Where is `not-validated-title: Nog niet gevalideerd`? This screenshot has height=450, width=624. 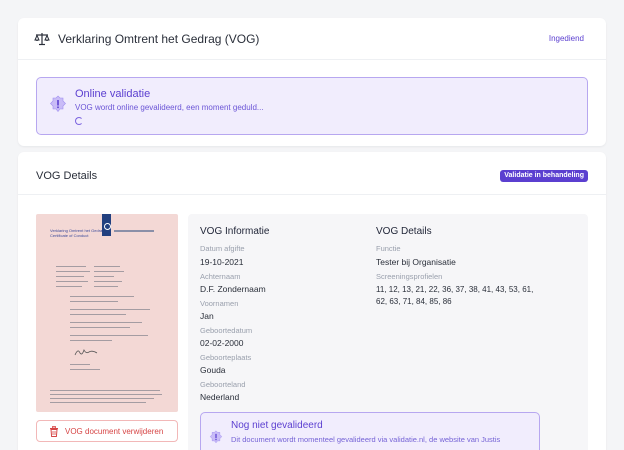 not-validated-title: Nog niet gevalideerd is located at coordinates (277, 425).